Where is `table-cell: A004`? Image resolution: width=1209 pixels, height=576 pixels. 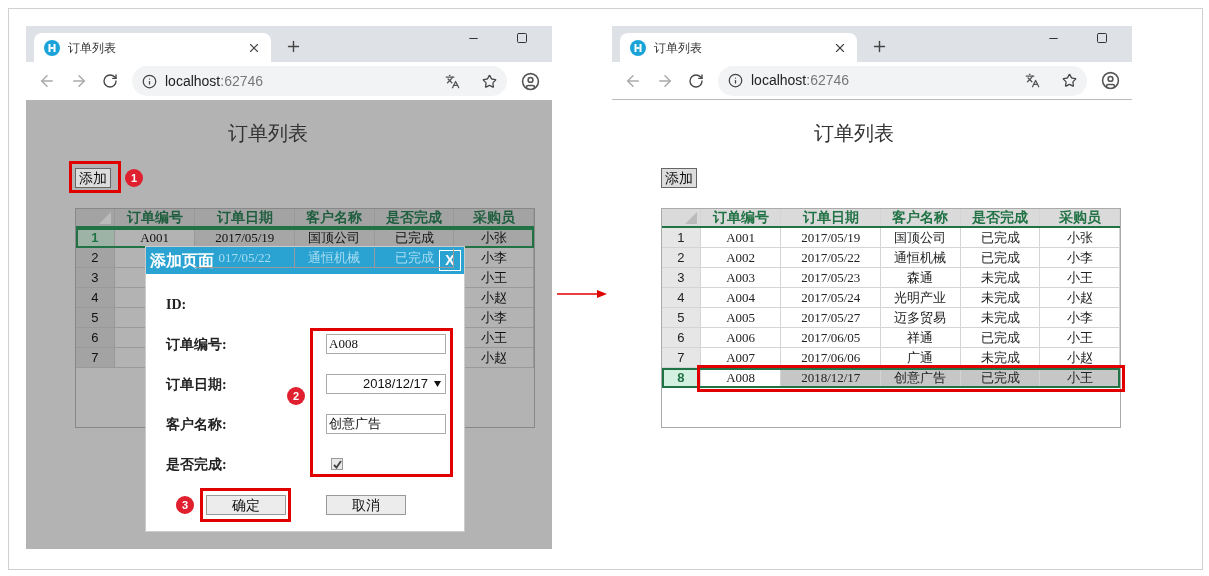 table-cell: A004 is located at coordinates (741, 298).